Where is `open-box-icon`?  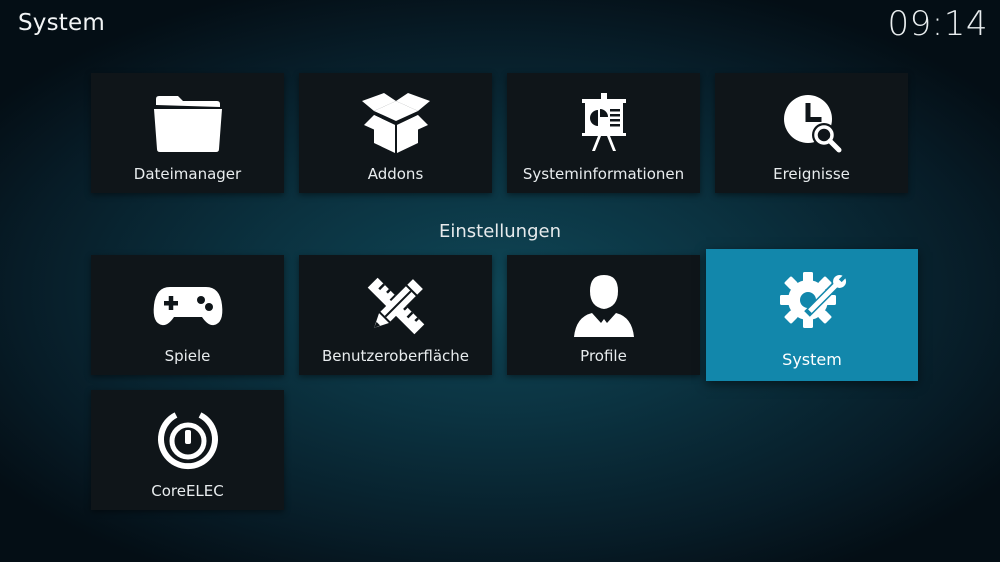 open-box-icon is located at coordinates (396, 124).